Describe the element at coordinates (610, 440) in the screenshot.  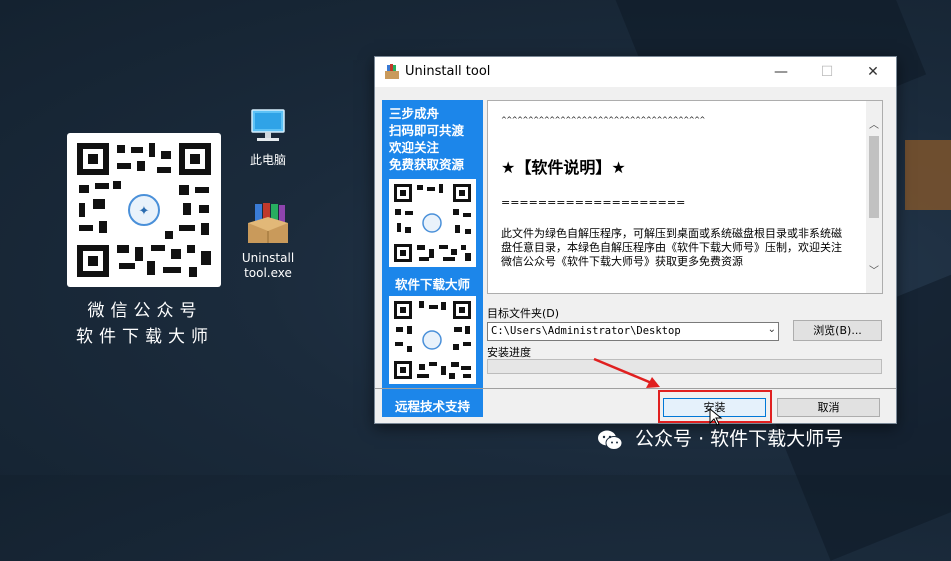
I see `wechat-icon` at that location.